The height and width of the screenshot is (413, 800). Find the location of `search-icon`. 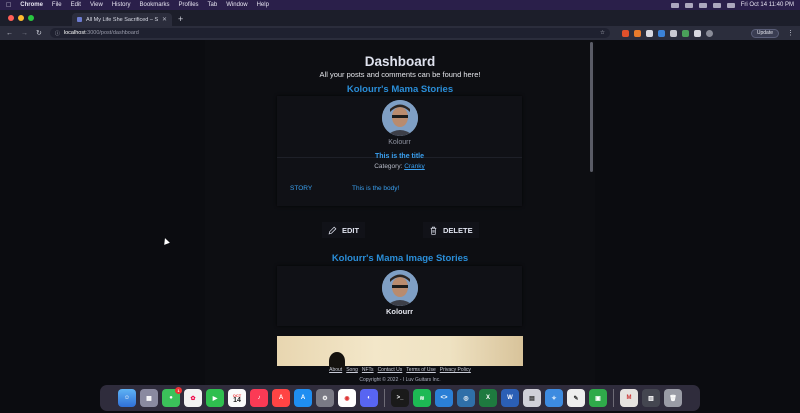

search-icon is located at coordinates (716, 5).